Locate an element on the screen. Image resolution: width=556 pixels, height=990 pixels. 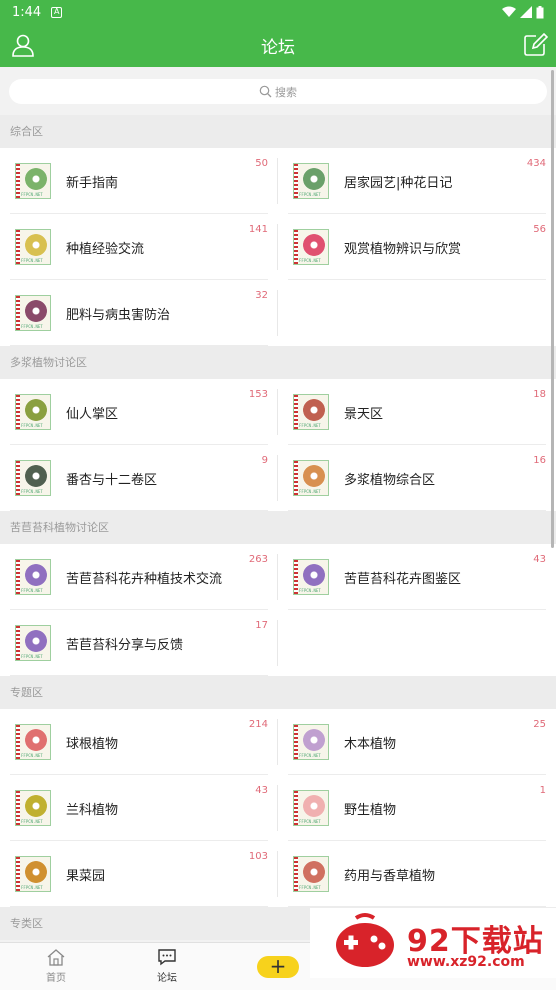
forum-board-item: FFPCN.NET 苦苣苔科分享与反馈 17 is located at coordinates (139, 643).